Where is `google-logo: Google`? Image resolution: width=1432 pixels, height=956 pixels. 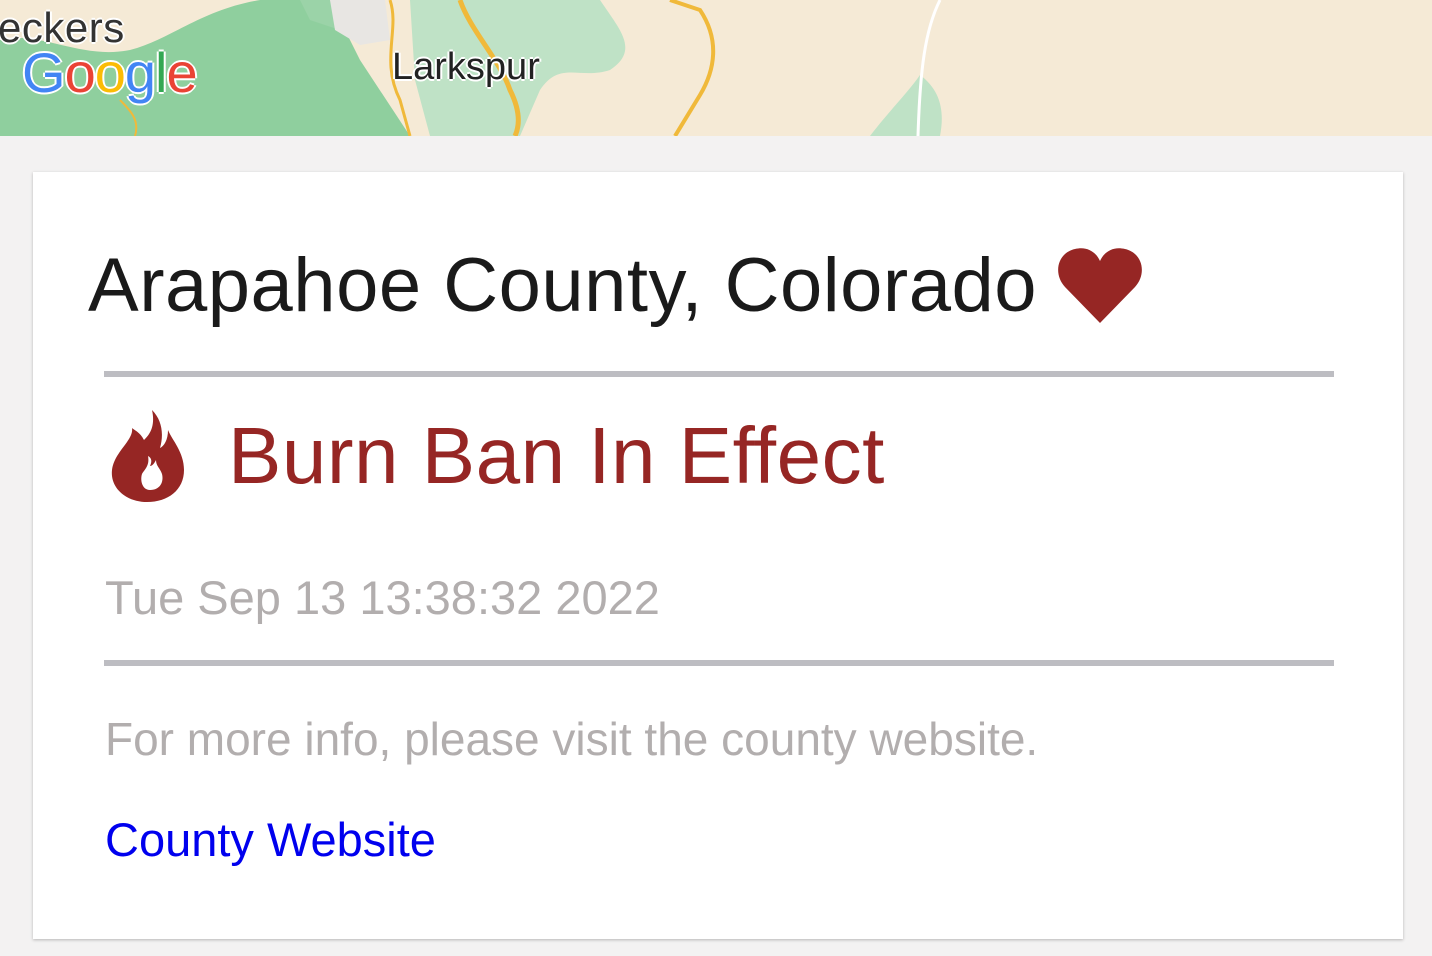 google-logo: Google is located at coordinates (110, 72).